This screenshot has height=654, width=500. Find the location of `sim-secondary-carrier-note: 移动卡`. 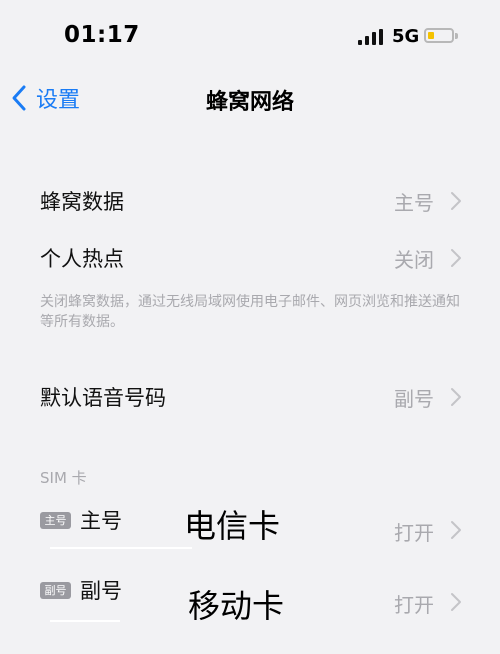

sim-secondary-carrier-note: 移动卡 is located at coordinates (236, 606).